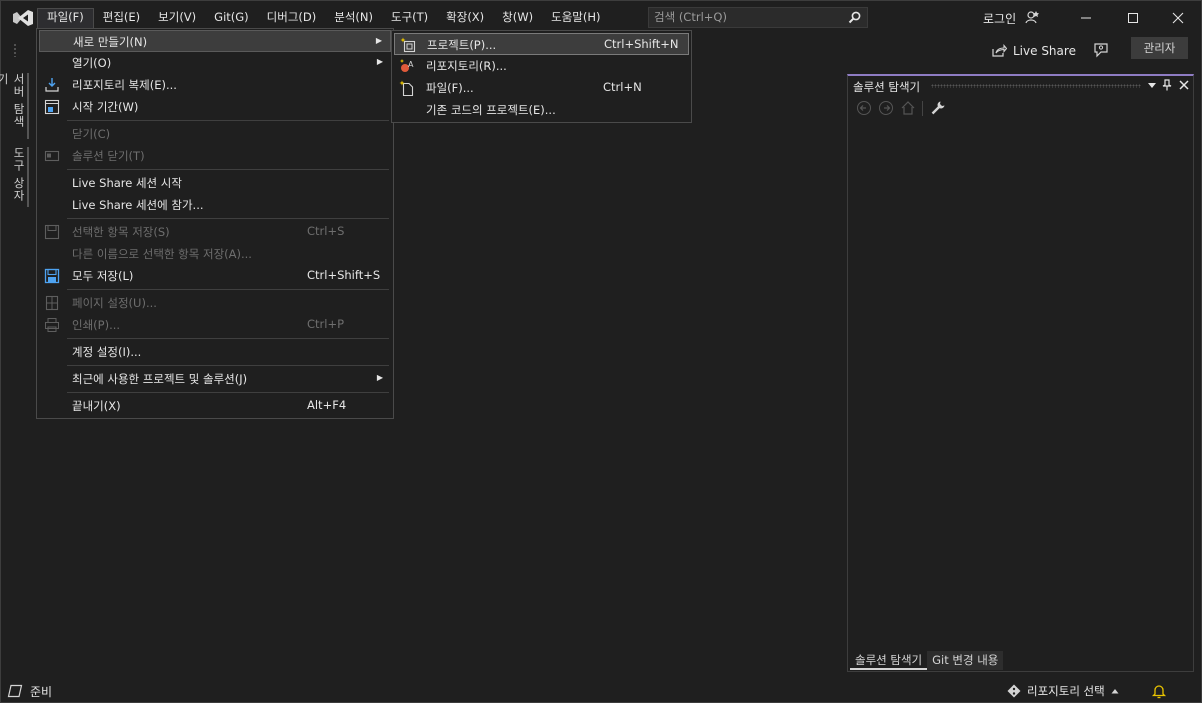 Image resolution: width=1202 pixels, height=703 pixels. I want to click on git-branch-icon, so click(1014, 691).